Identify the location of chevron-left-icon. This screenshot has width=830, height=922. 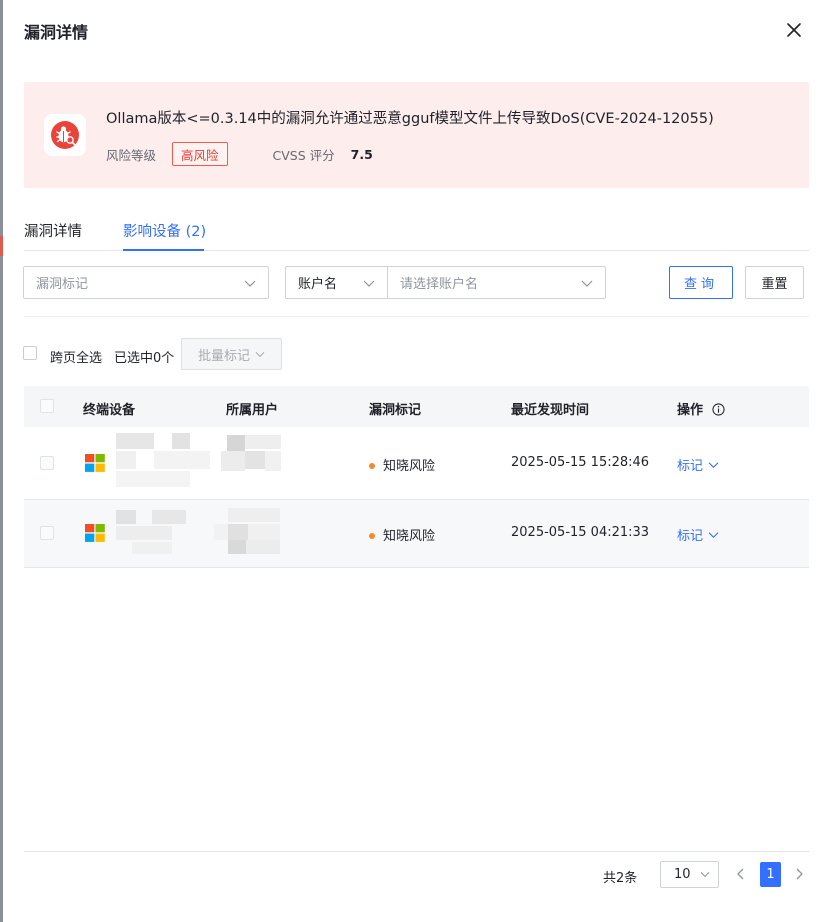
(740, 874).